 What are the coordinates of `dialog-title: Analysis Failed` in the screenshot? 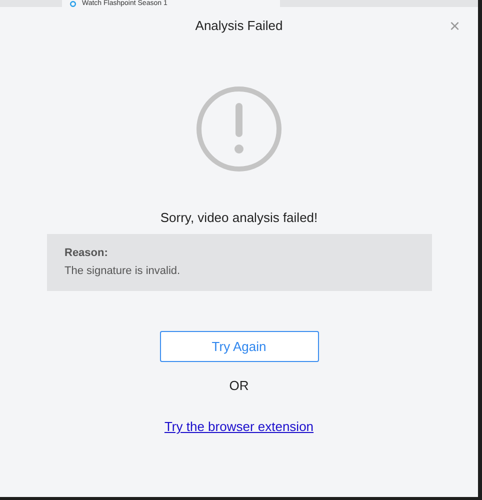 It's located at (239, 26).